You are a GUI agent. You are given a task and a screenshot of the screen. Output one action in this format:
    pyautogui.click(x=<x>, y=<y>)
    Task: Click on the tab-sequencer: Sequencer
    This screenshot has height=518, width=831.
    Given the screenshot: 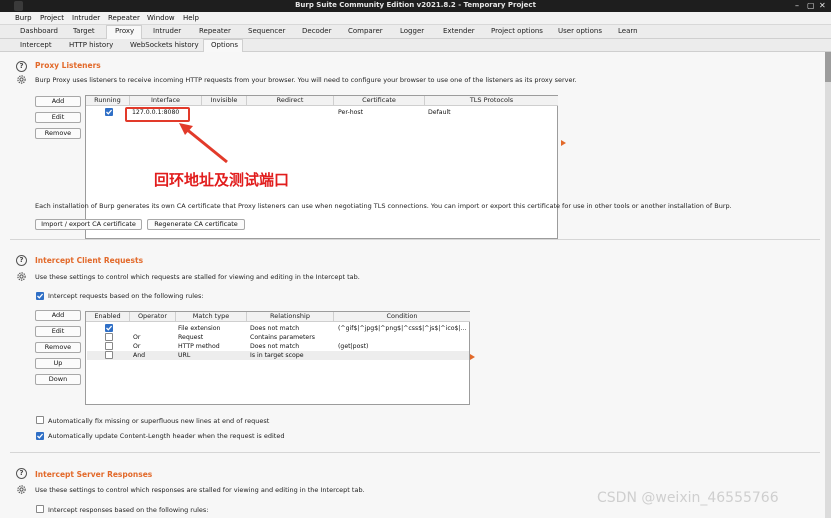 What is the action you would take?
    pyautogui.click(x=266, y=31)
    